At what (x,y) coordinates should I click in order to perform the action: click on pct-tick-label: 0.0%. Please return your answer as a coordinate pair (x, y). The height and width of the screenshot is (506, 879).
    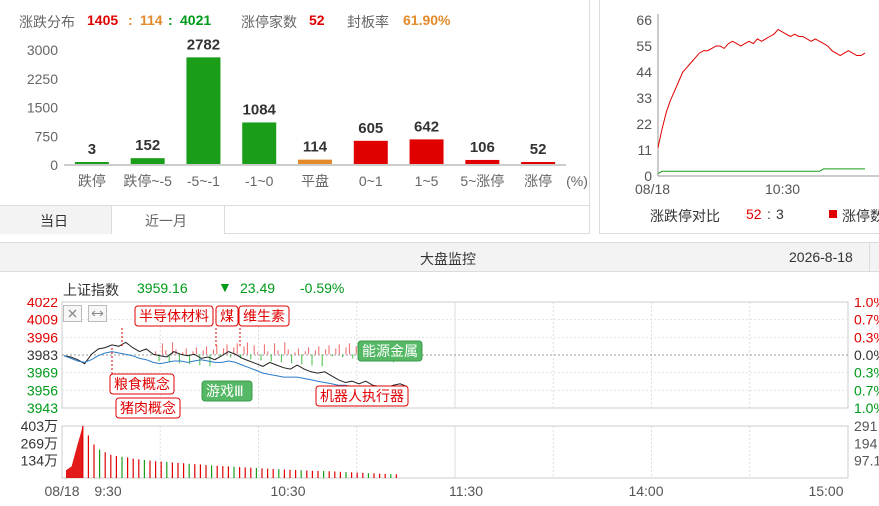
    Looking at the image, I should click on (866, 355).